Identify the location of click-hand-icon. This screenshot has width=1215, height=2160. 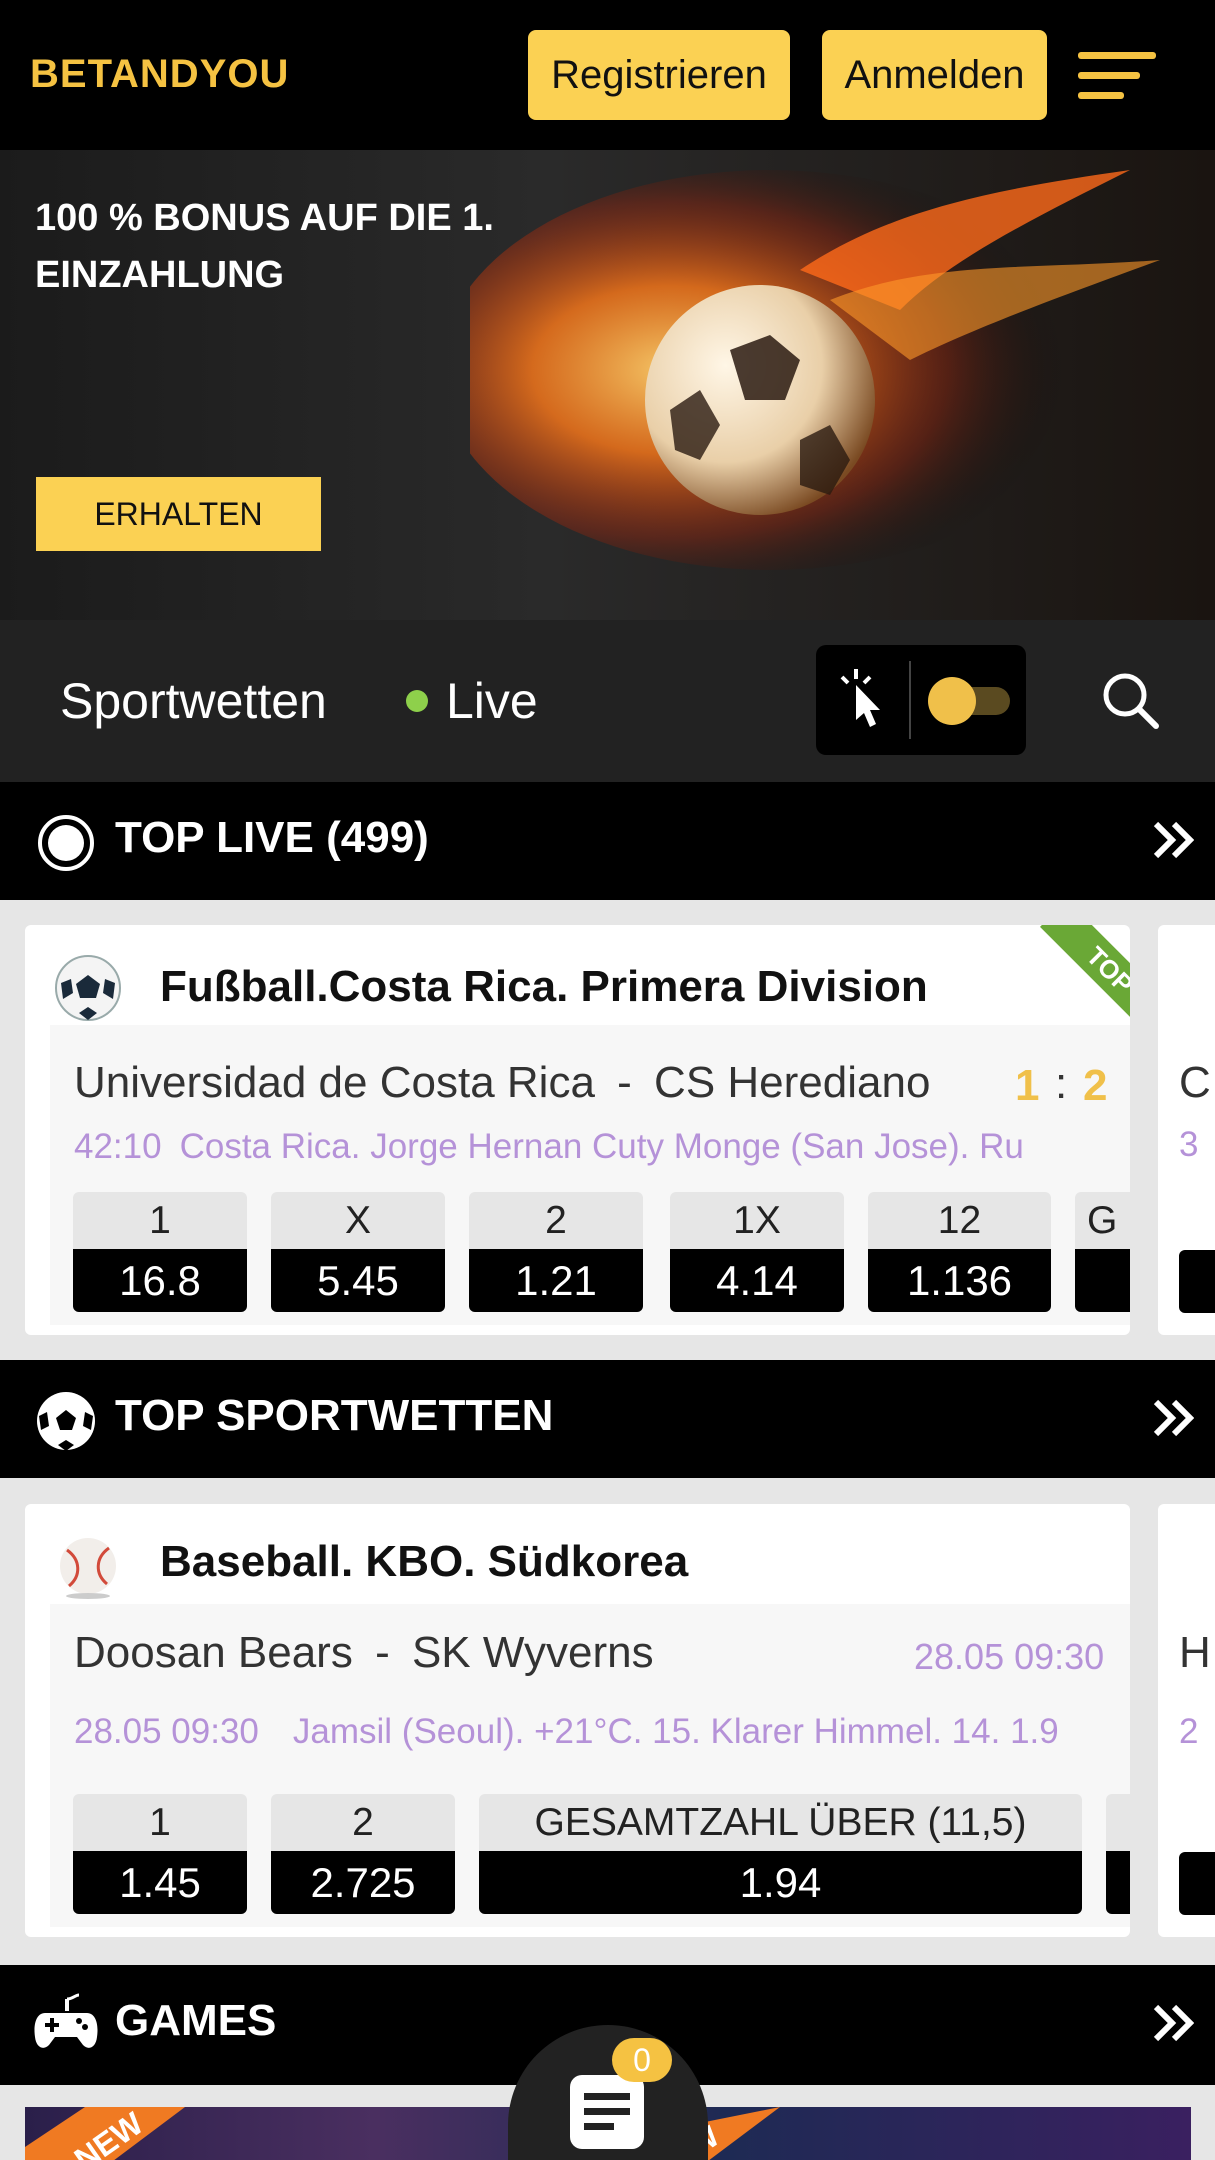
(860, 698).